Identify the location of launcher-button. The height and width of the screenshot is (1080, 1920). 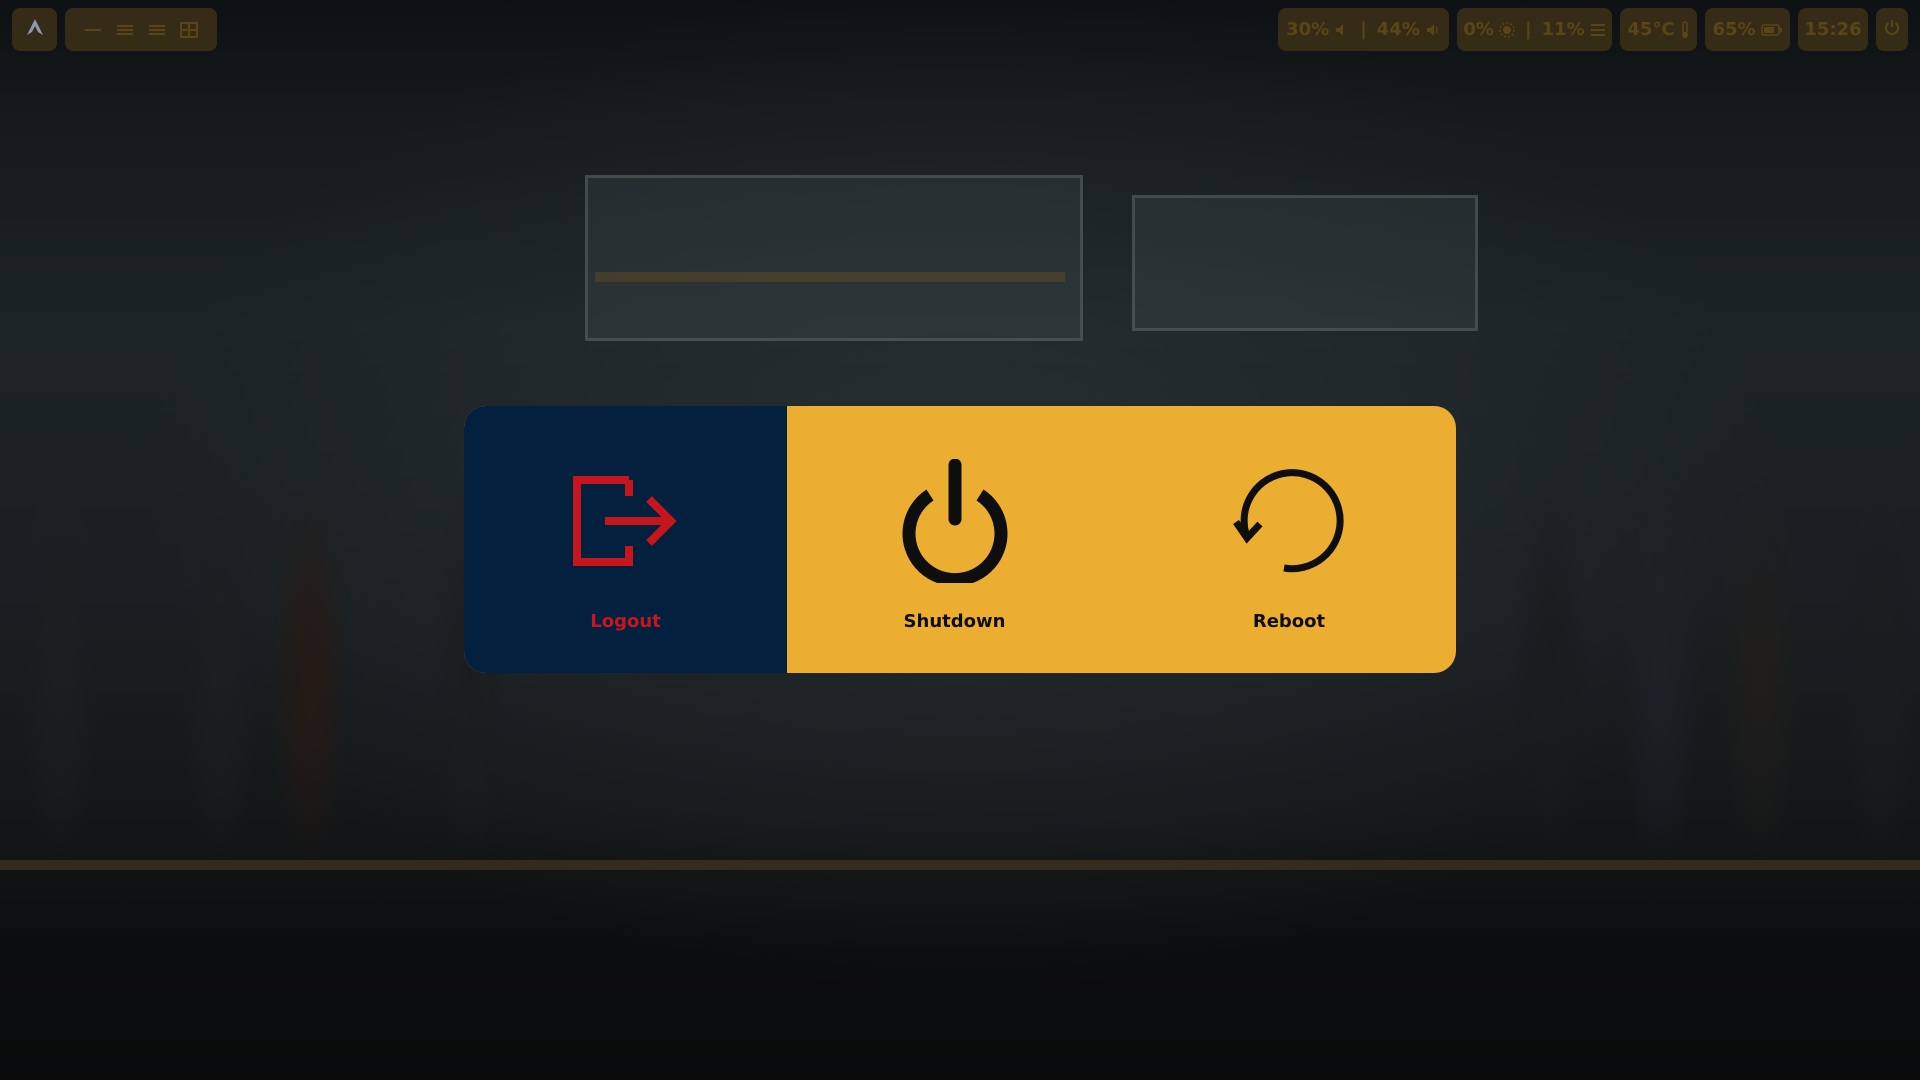
(34, 29).